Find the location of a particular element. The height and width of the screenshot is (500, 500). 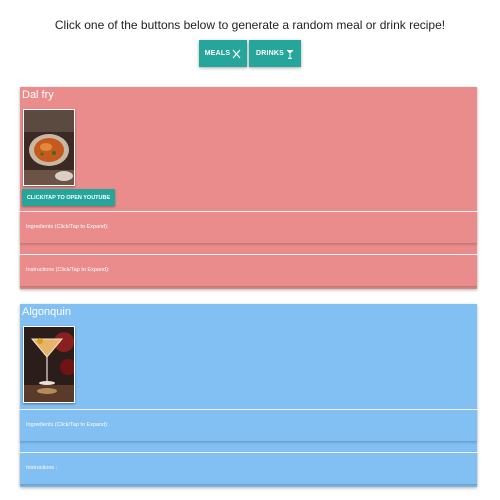

drink-instructions-toggle: Instructions : is located at coordinates (248, 468).